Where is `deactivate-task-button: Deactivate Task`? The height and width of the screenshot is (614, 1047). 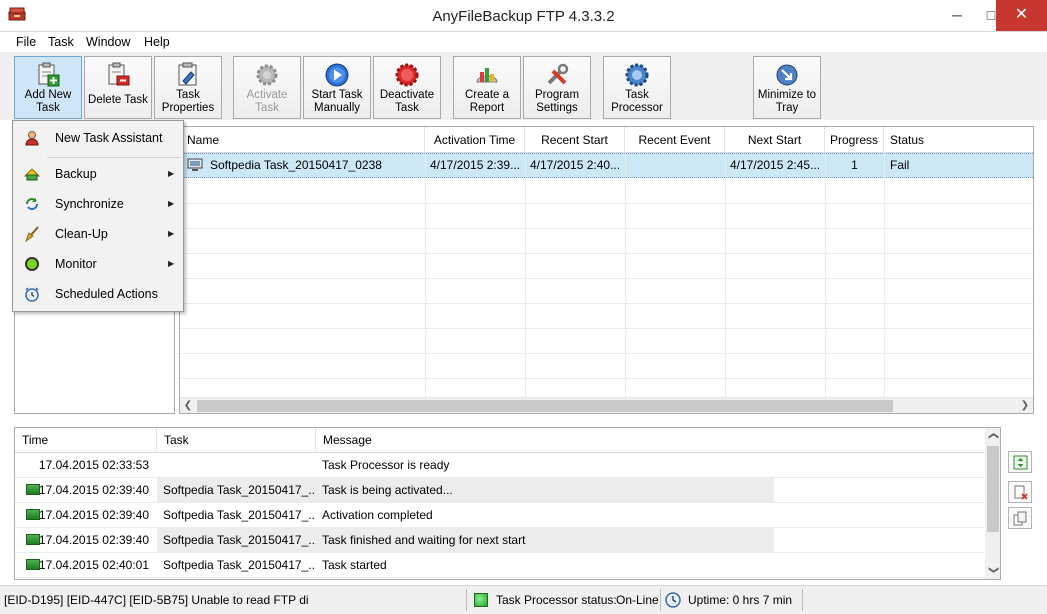 deactivate-task-button: Deactivate Task is located at coordinates (407, 87).